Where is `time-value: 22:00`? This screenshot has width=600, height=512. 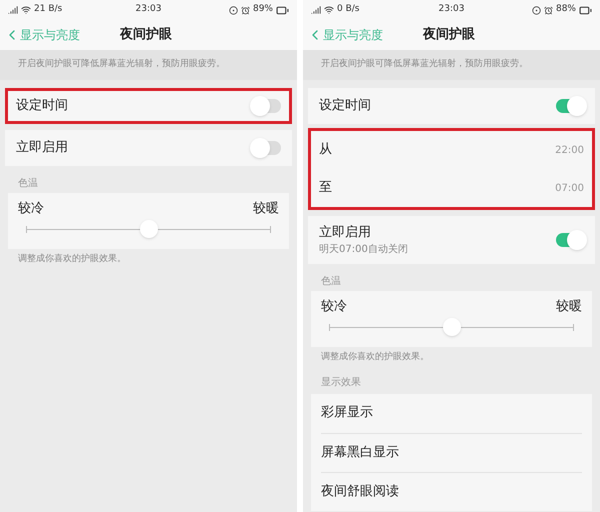
time-value: 22:00 is located at coordinates (569, 151).